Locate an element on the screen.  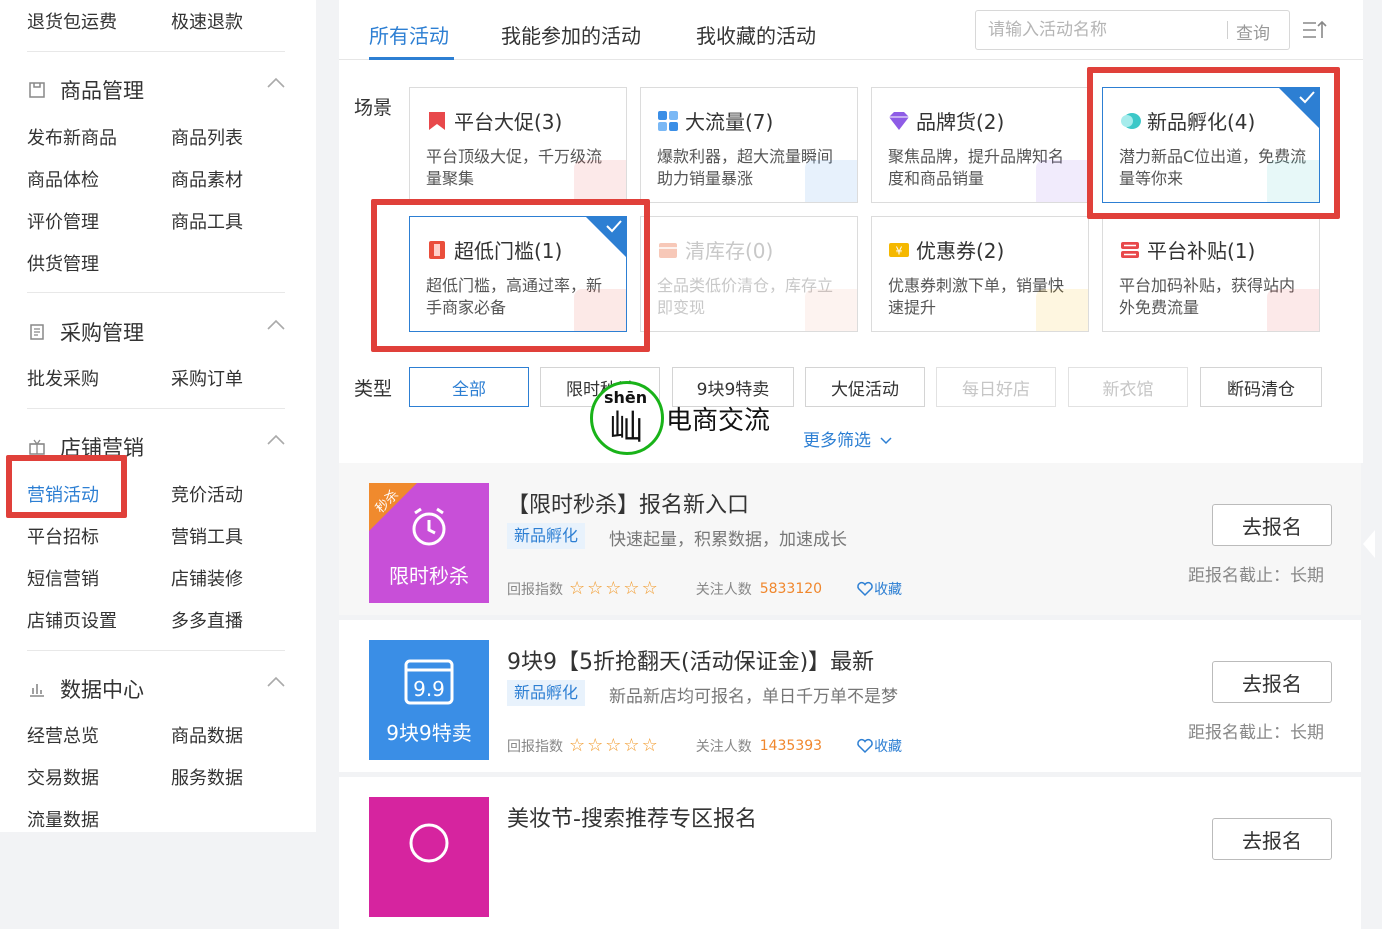
sidebar-item: 发布新商品 is located at coordinates (72, 137).